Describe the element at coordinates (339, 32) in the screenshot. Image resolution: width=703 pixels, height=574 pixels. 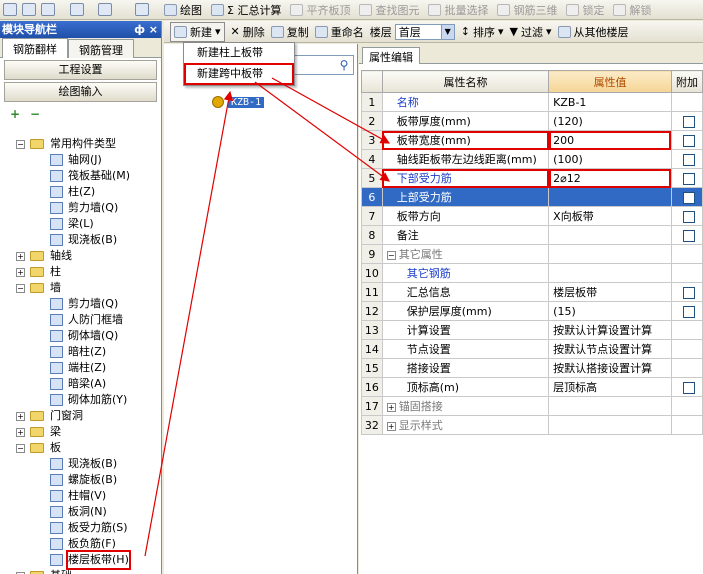
I see `rename-button: 重命名` at that location.